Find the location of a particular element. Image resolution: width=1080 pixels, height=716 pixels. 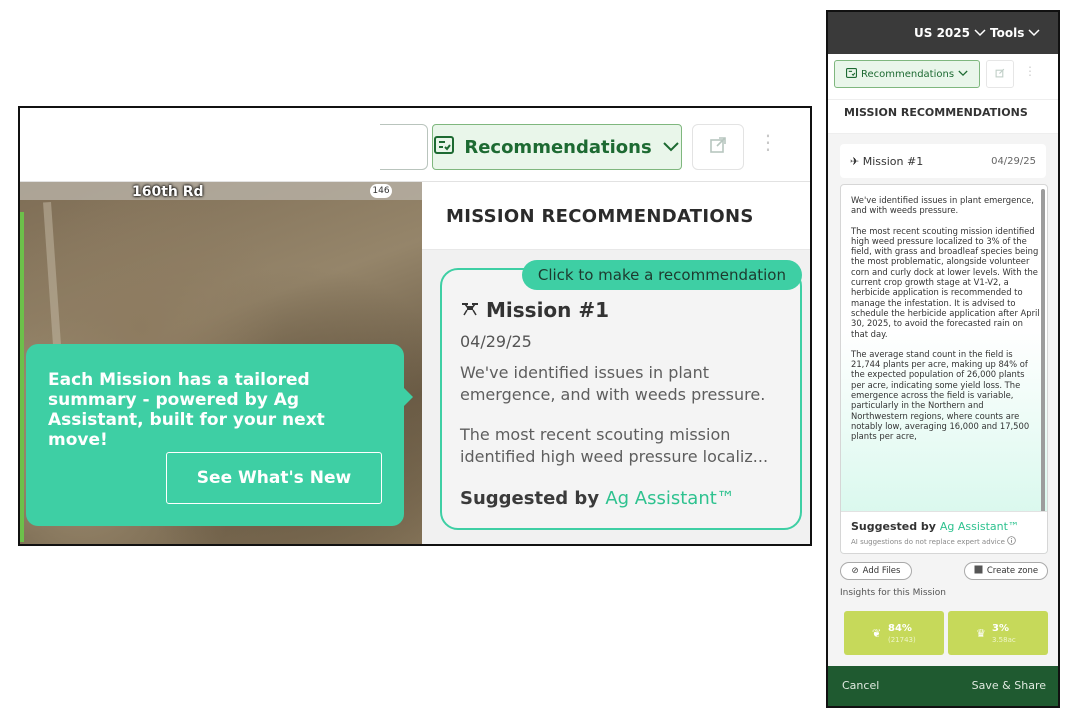

info-icon is located at coordinates (1011, 541).